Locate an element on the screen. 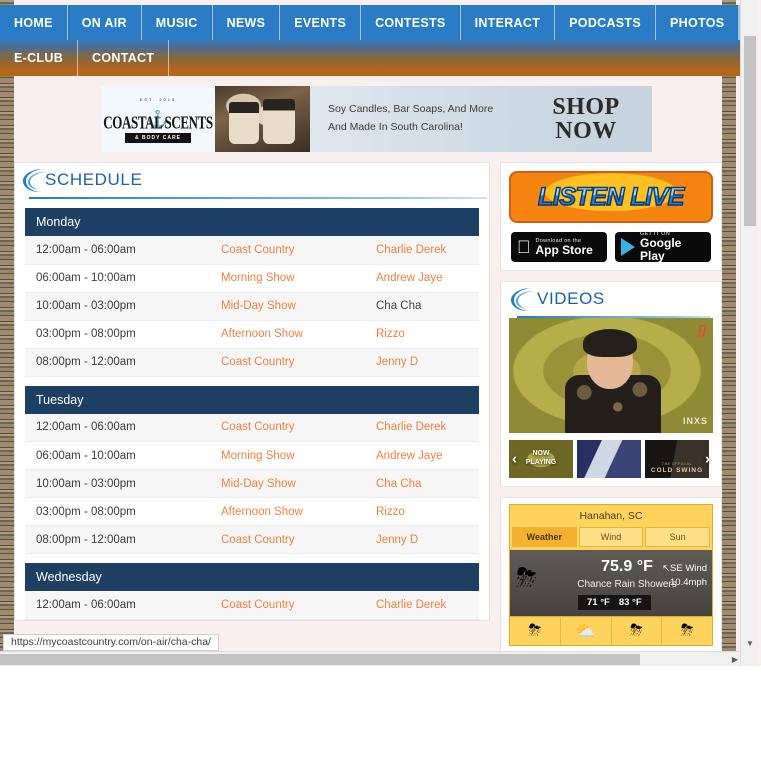 Image resolution: width=761 pixels, height=761 pixels. horizontal-scrollbar-thumb is located at coordinates (320, 659).